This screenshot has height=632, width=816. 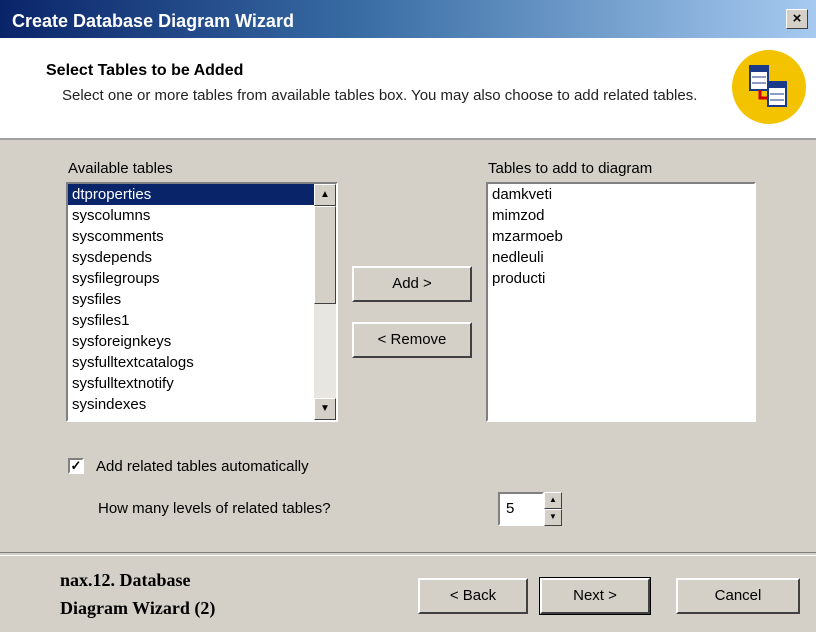 I want to click on available-table-item: syscolumns, so click(x=191, y=215).